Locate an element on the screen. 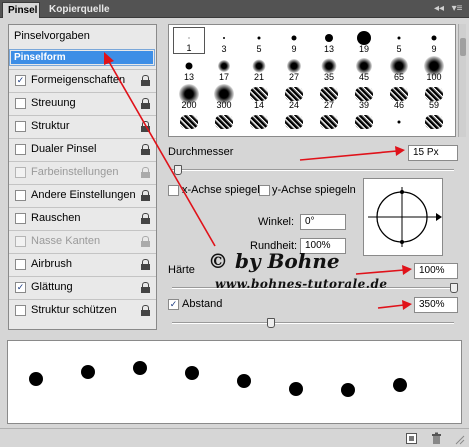 Image resolution: width=469 pixels, height=447 pixels. brush-preset: 200 is located at coordinates (189, 96).